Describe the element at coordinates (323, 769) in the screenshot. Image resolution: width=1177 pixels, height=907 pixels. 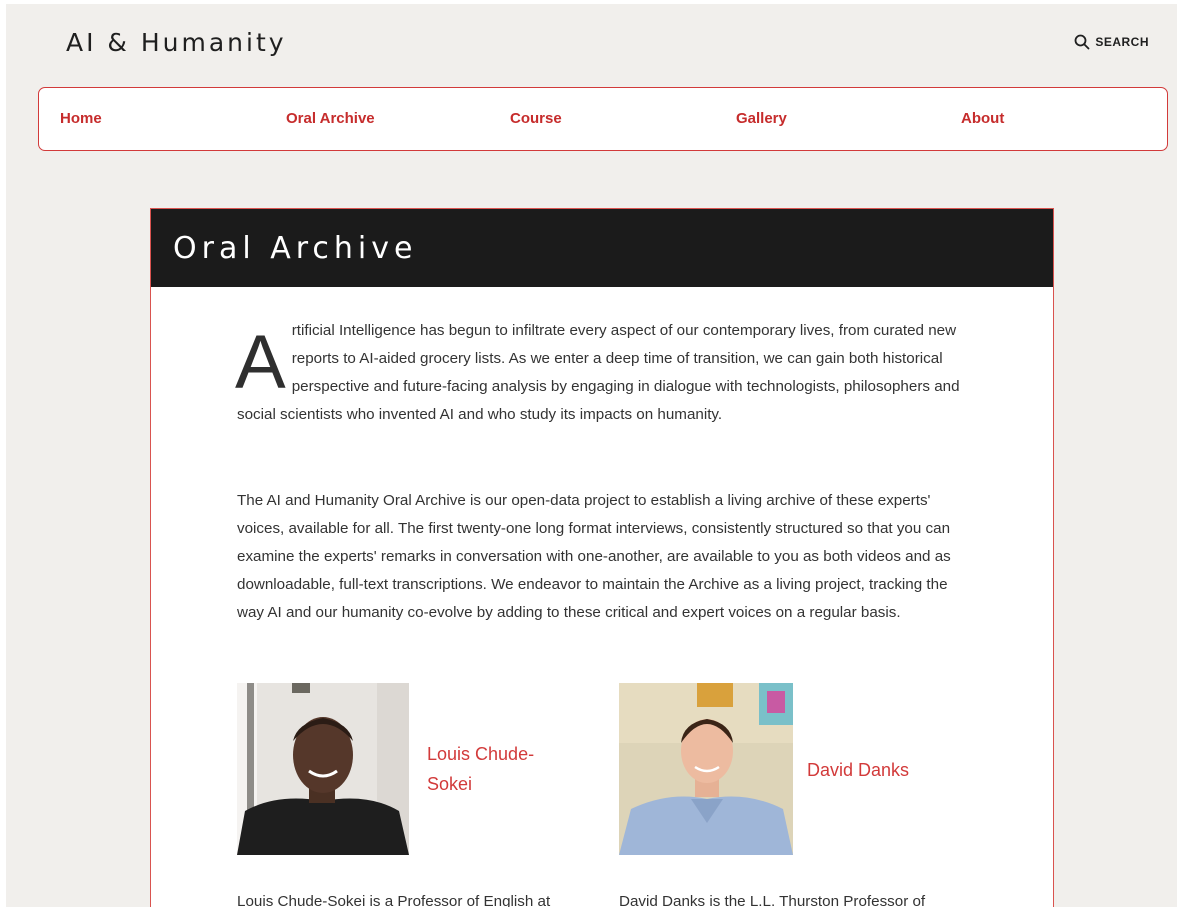
I see `person-photo-louis-chude-sokei` at that location.